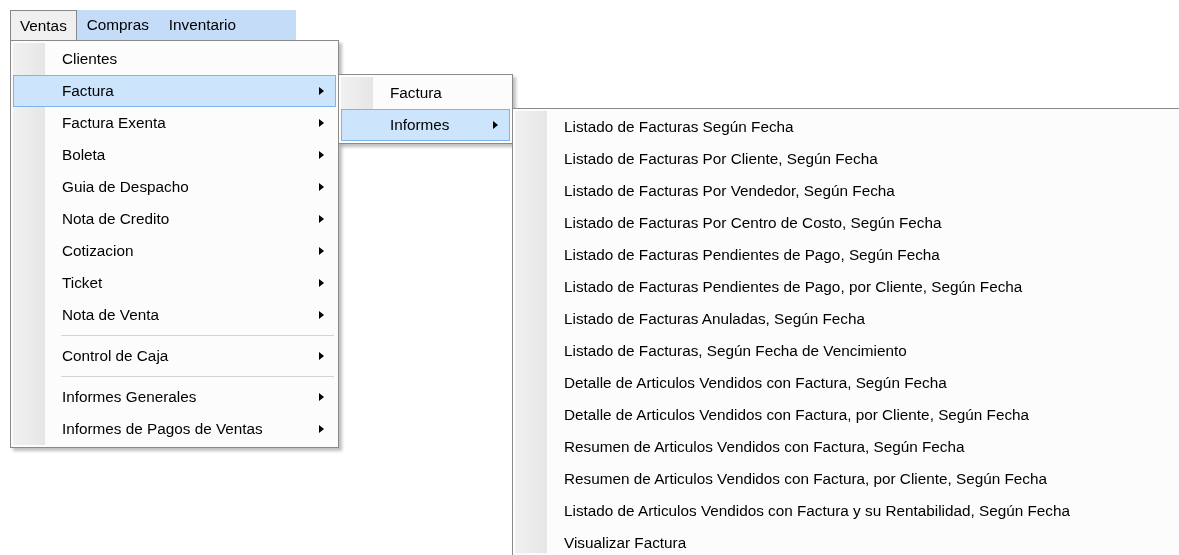  Describe the element at coordinates (846, 287) in the screenshot. I see `menu-item: Listado de Facturas Pendientes de Pago, por Cliente, Según Fecha` at that location.